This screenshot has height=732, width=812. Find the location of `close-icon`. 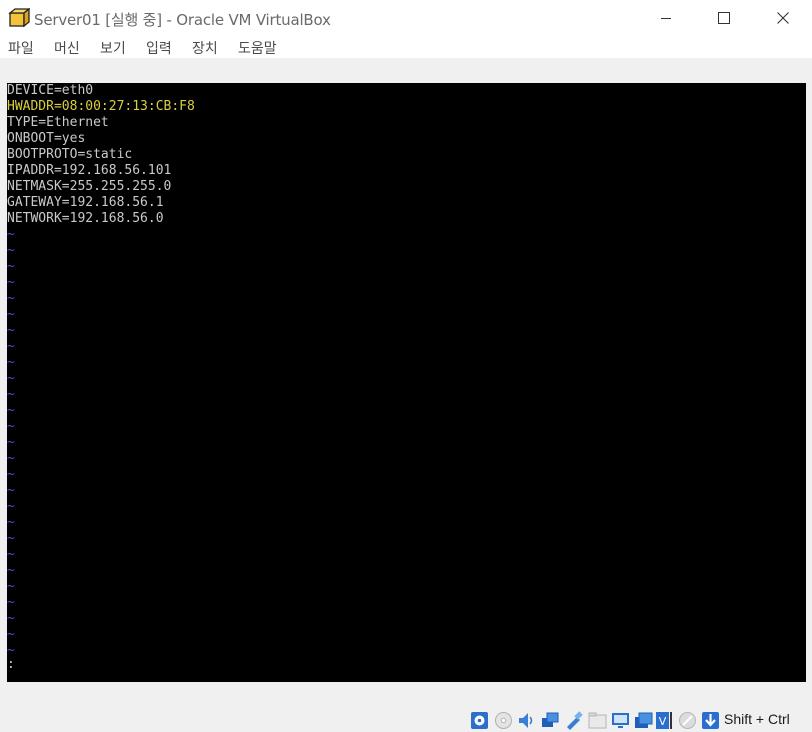

close-icon is located at coordinates (783, 18).